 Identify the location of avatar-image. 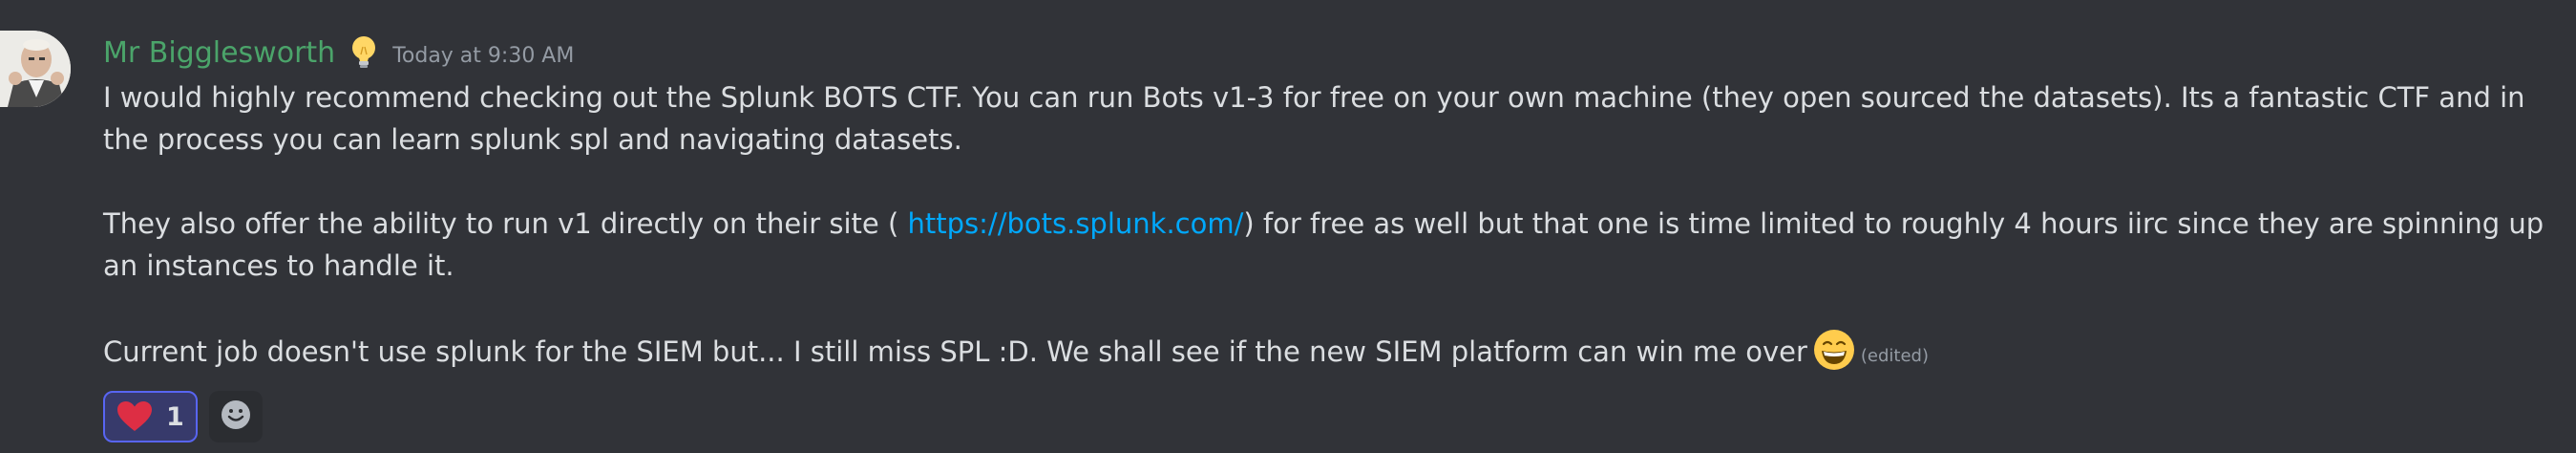
(35, 69).